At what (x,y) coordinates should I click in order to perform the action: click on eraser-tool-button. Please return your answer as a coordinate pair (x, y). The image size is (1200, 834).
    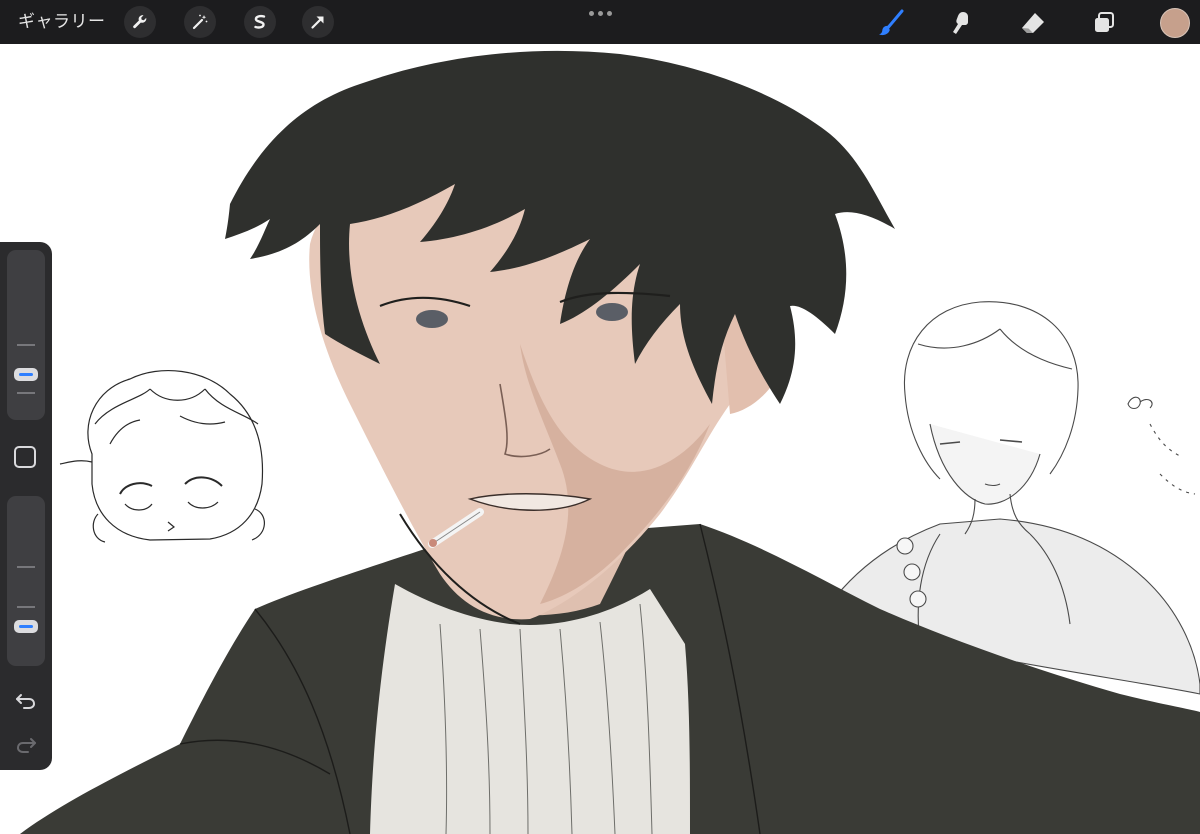
    Looking at the image, I should click on (1033, 23).